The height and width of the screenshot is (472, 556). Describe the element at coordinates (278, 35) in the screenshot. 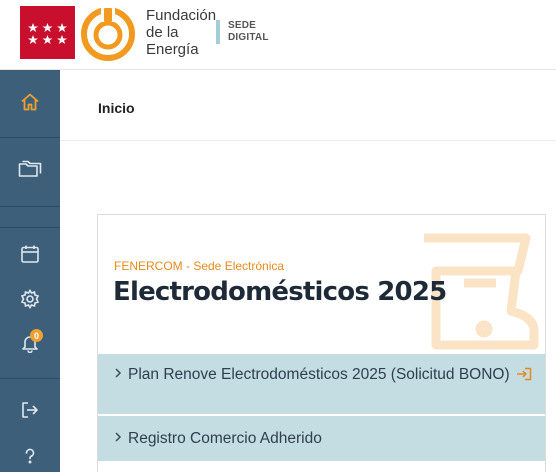

I see `header: Fundación de la Energía SEDE DIGITAL` at that location.